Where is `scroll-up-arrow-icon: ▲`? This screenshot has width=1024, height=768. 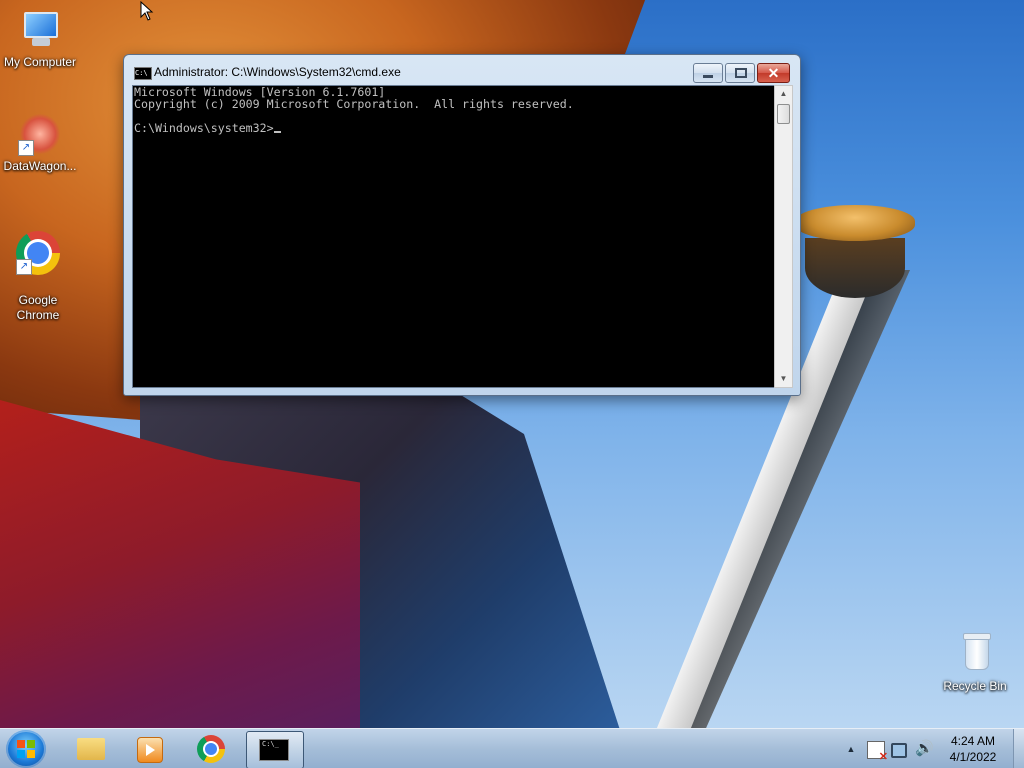 scroll-up-arrow-icon: ▲ is located at coordinates (783, 94).